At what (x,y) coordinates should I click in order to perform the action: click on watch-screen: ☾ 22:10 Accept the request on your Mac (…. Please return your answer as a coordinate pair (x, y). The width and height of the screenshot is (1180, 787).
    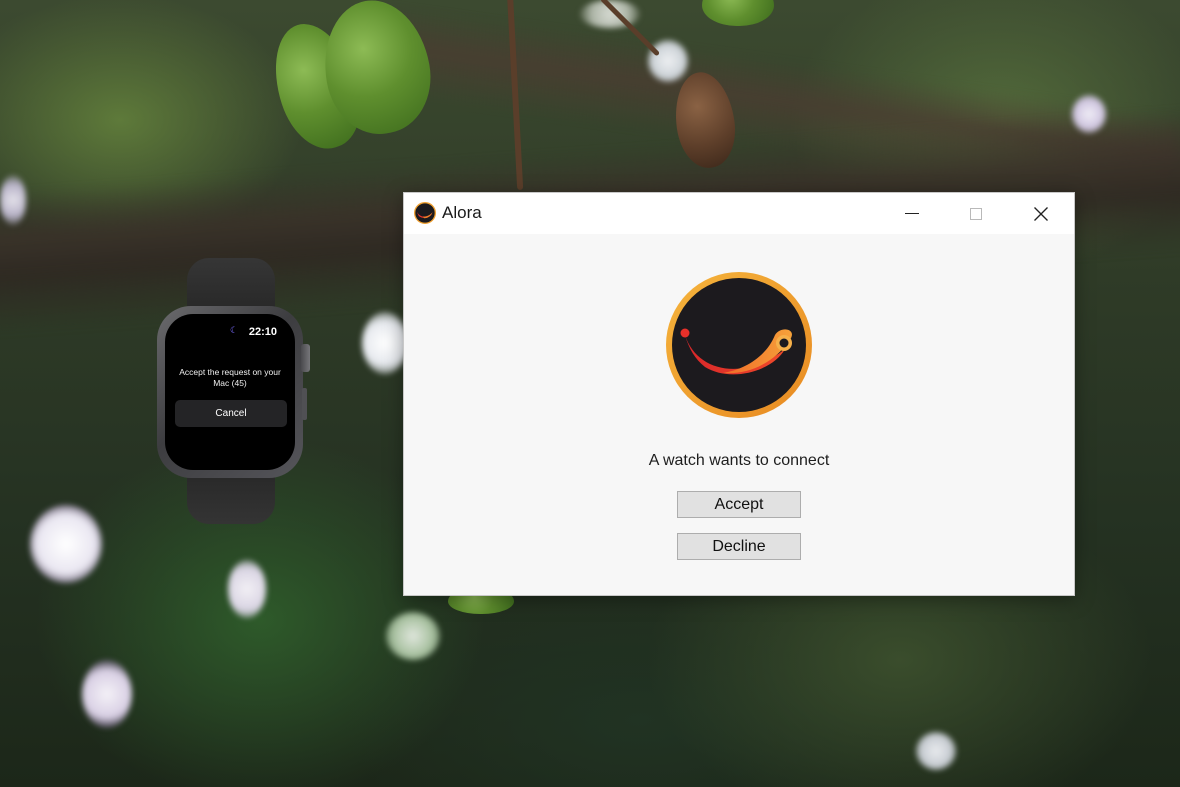
    Looking at the image, I should click on (230, 392).